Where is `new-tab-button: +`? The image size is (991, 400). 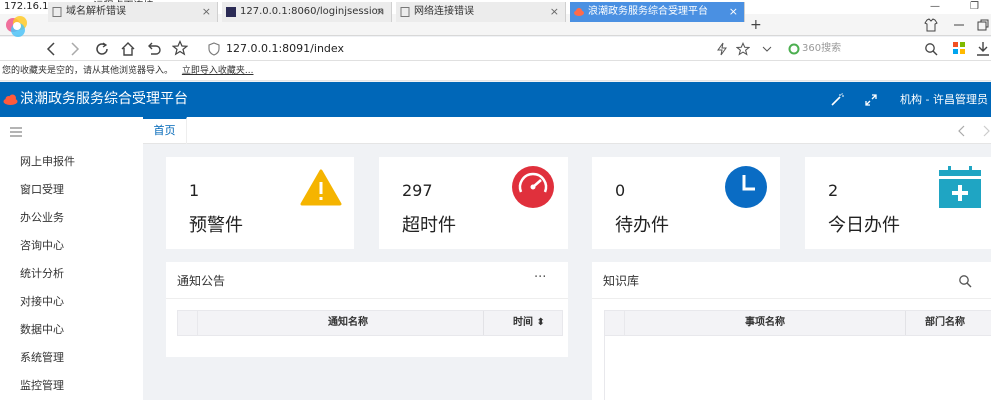 new-tab-button: + is located at coordinates (756, 25).